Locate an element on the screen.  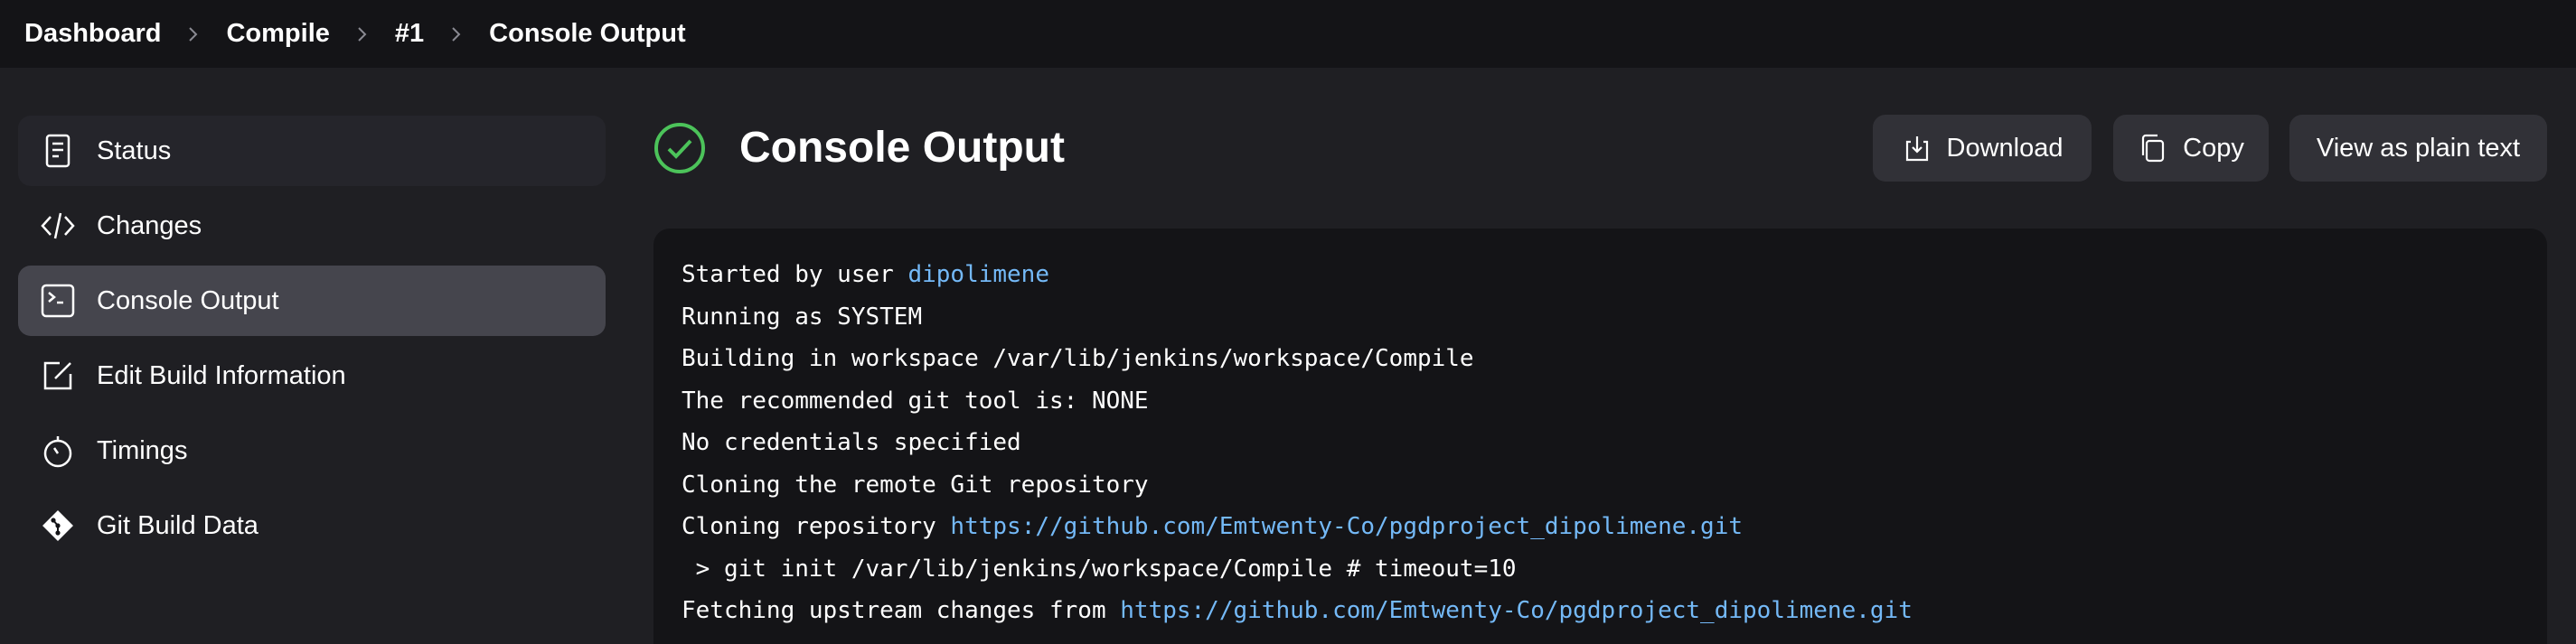
success-check-icon is located at coordinates (680, 148).